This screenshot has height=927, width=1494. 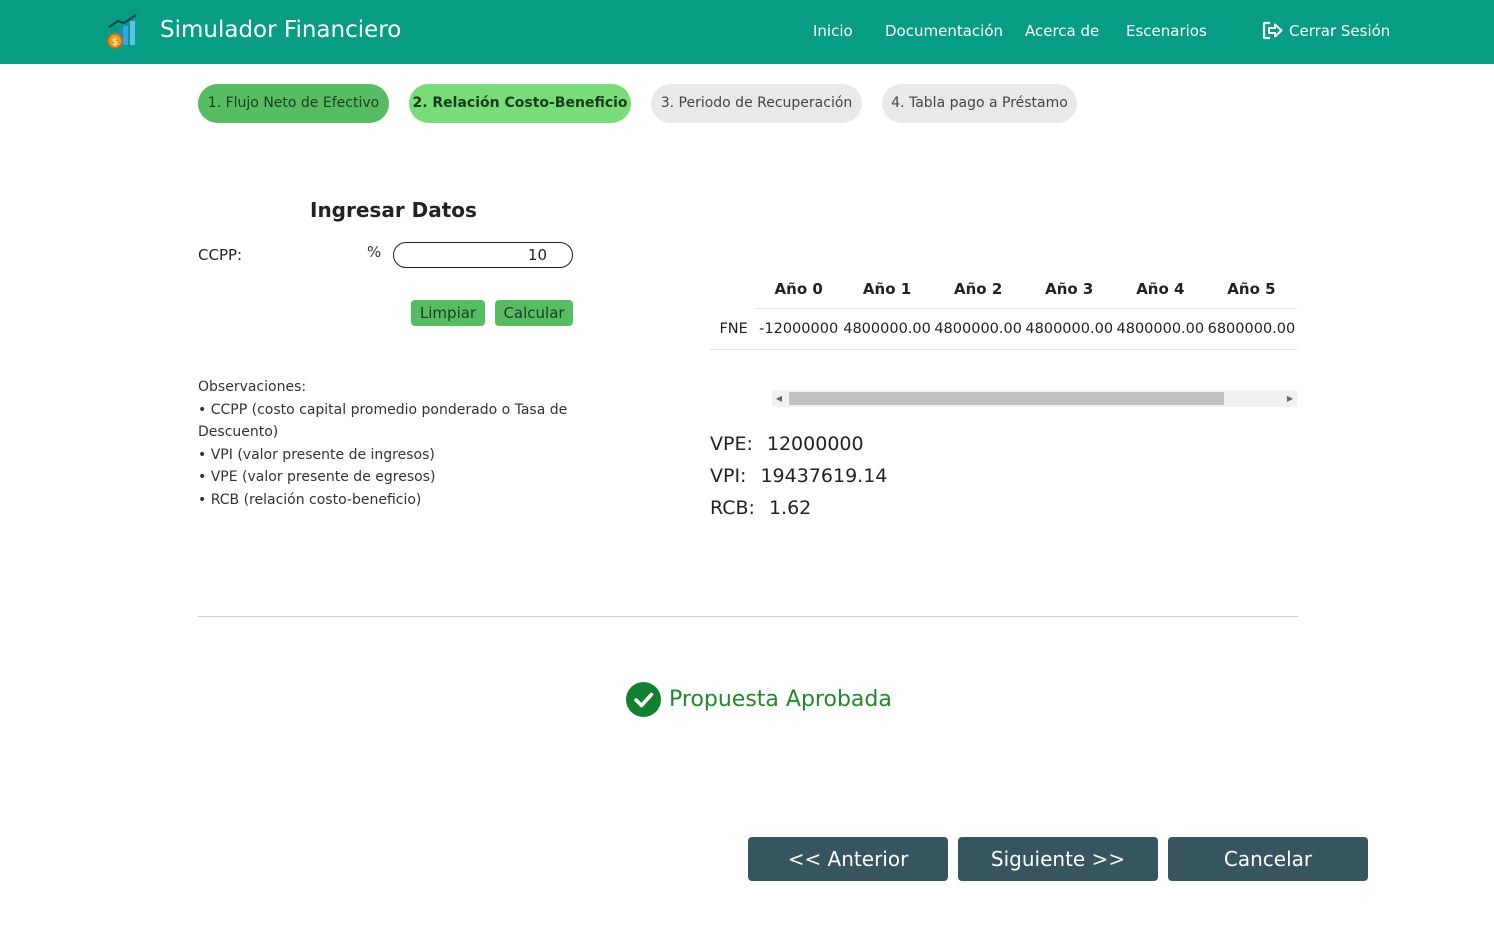 I want to click on ccpp-input, so click(x=483, y=255).